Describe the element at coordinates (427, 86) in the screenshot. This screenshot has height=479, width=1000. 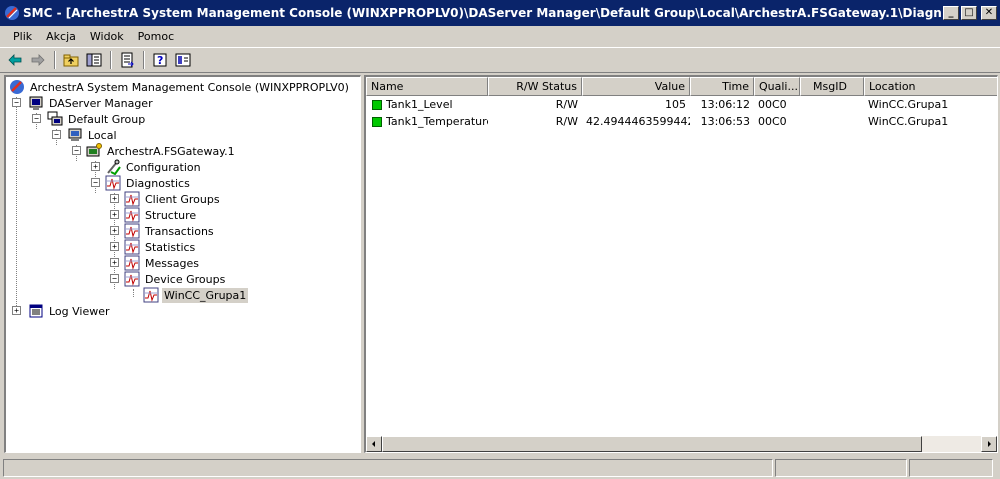
I see `column-header-name: Name` at that location.